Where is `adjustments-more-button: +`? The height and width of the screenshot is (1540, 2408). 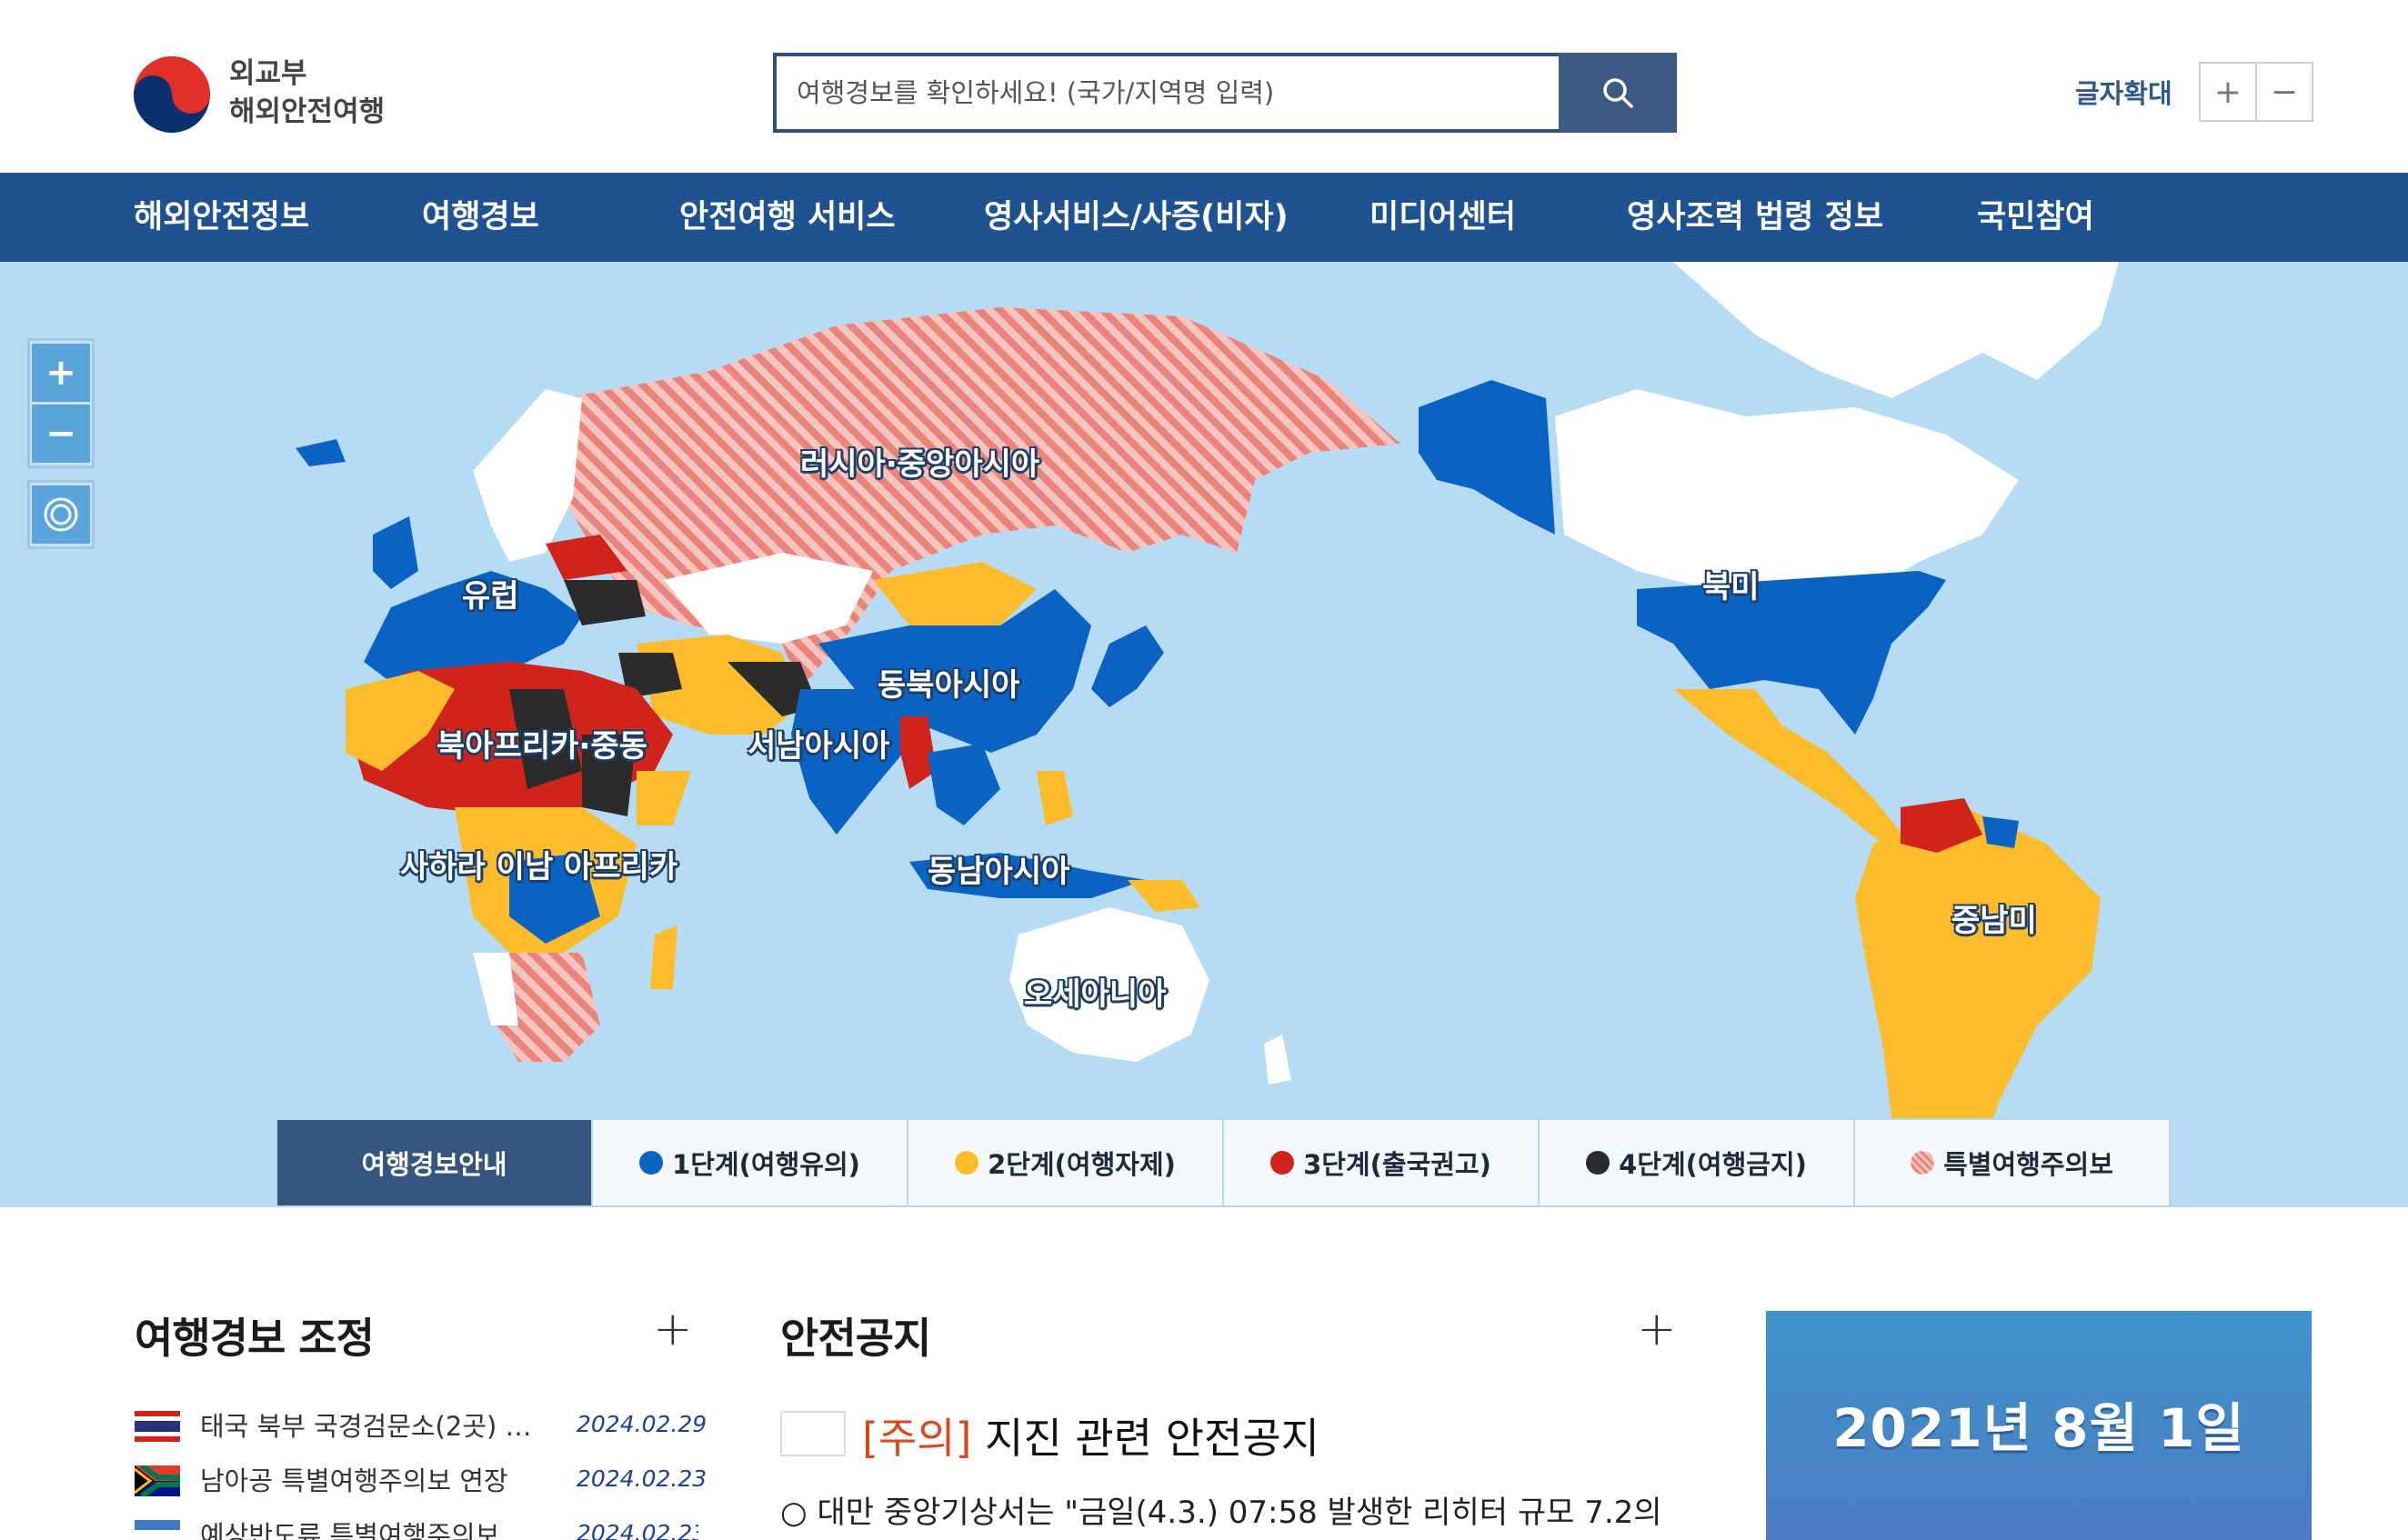
adjustments-more-button: + is located at coordinates (673, 1329).